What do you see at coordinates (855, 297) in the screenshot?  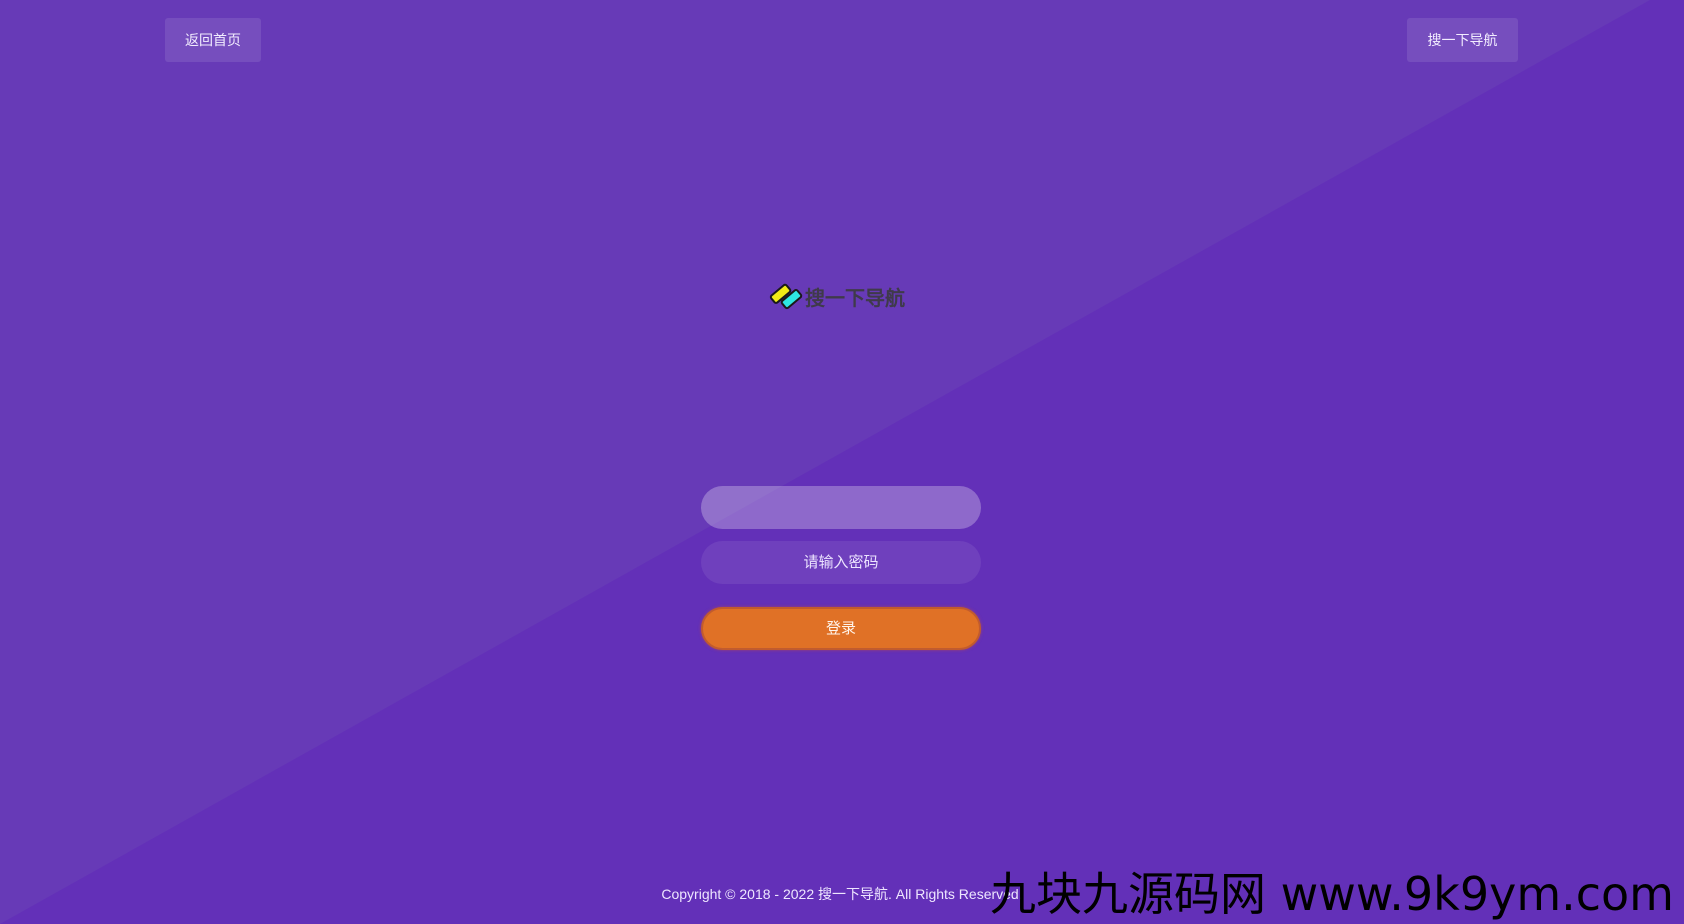 I see `logo-text: 搜一下导航` at bounding box center [855, 297].